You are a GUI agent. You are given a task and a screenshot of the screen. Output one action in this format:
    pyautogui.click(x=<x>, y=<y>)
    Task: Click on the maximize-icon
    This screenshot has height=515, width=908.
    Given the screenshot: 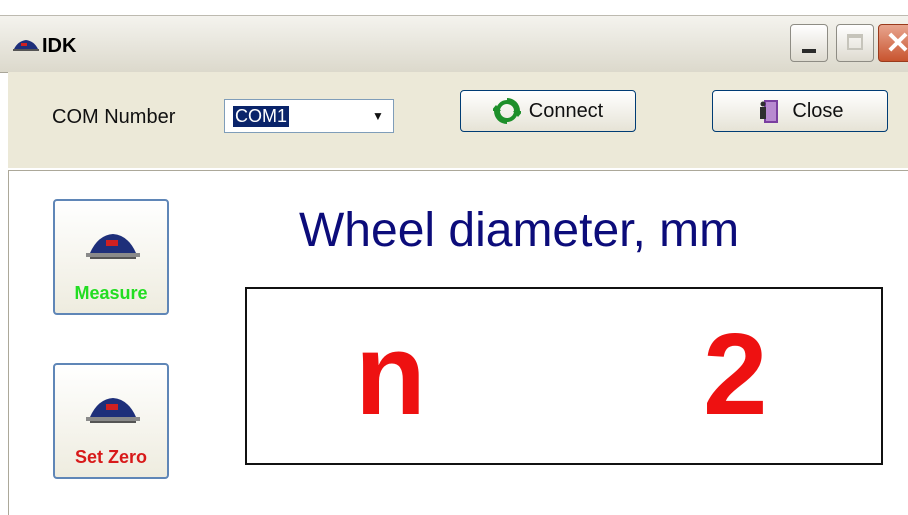 What is the action you would take?
    pyautogui.click(x=855, y=42)
    